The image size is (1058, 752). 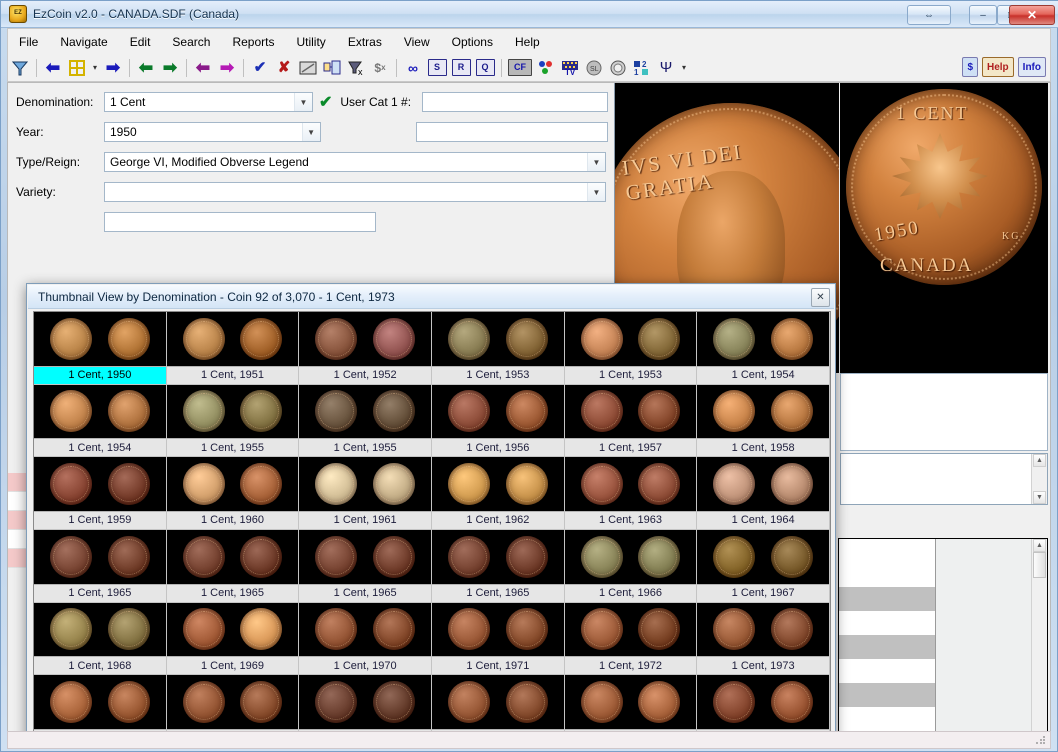 I want to click on thumbnail-cell: 1 Cent, 1956, so click(x=498, y=421).